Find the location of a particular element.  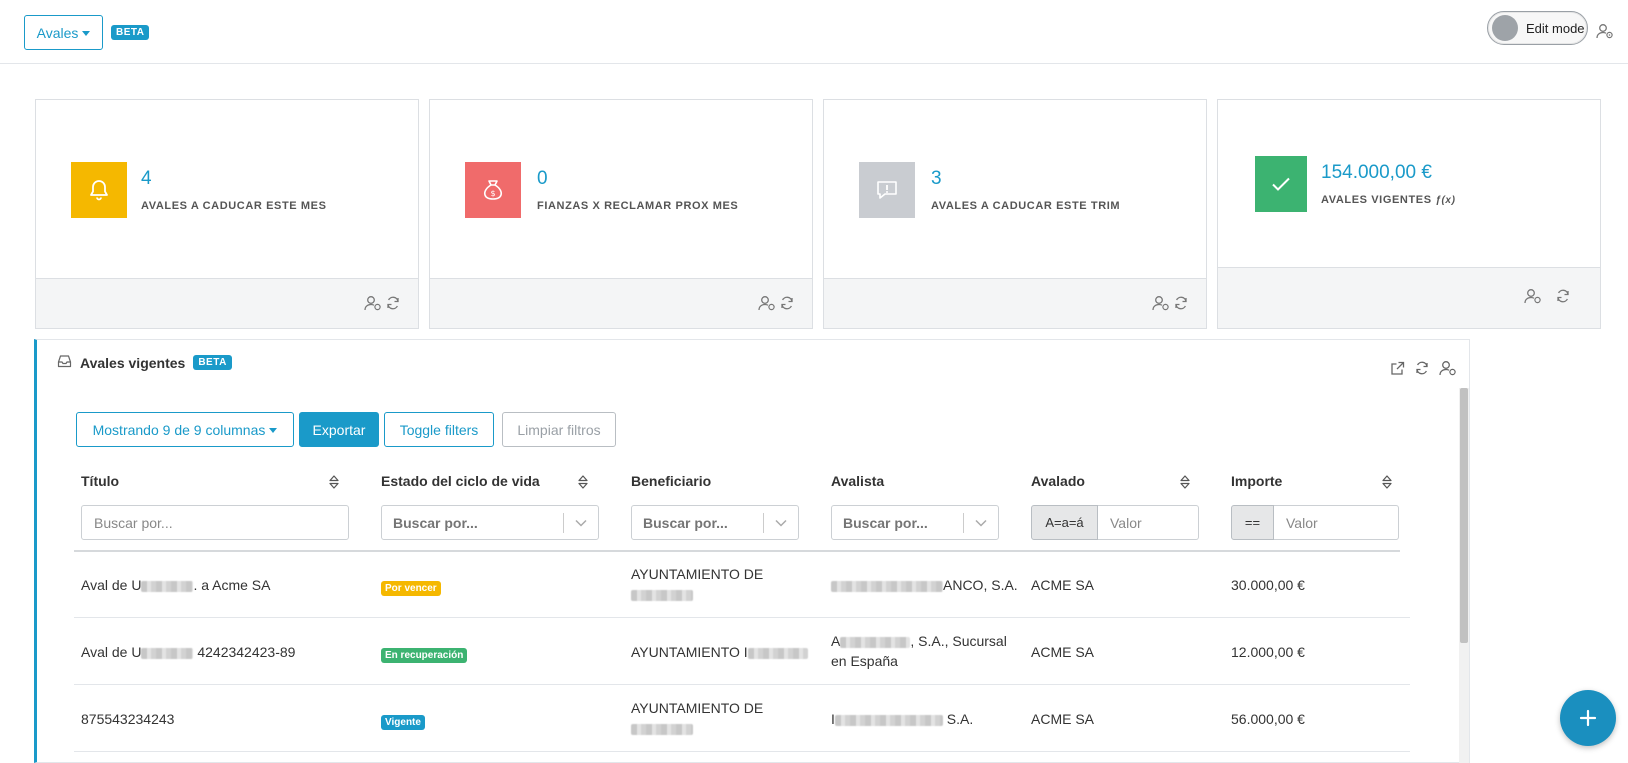

money-bag-icon: $ is located at coordinates (493, 190).